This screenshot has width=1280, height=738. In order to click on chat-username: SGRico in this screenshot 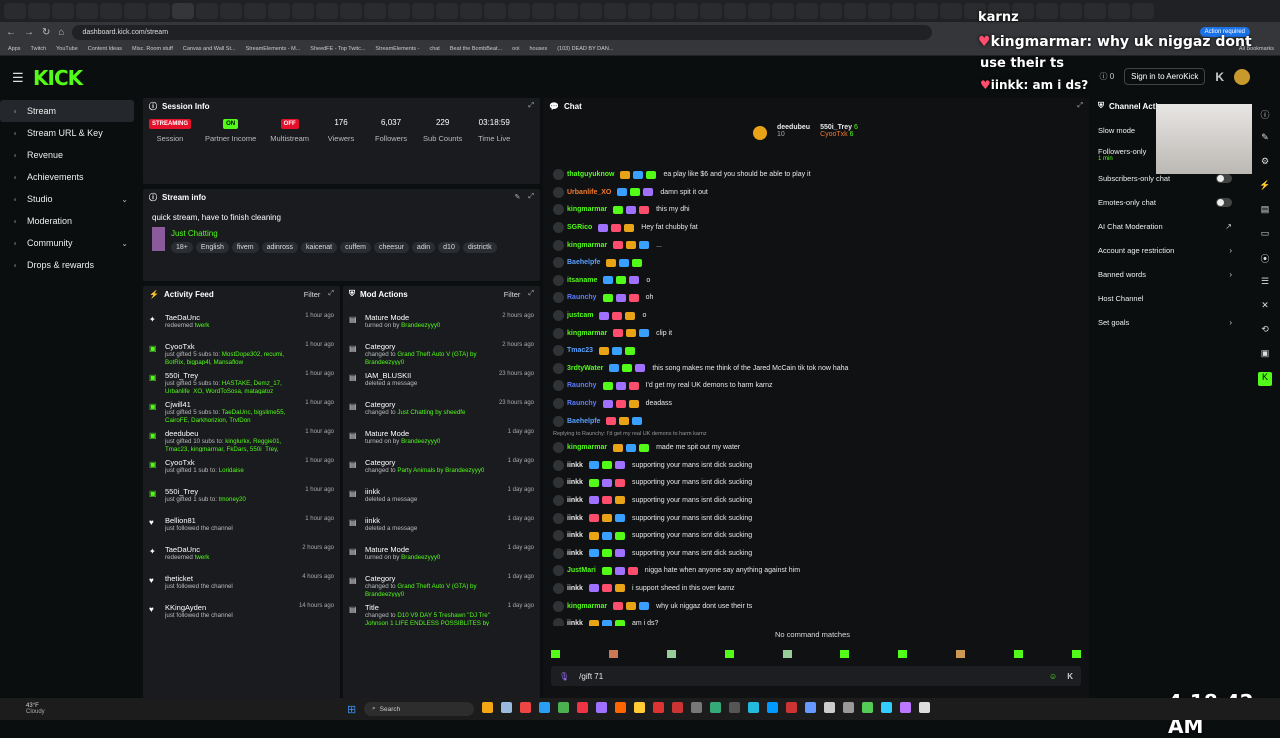, I will do `click(579, 227)`.